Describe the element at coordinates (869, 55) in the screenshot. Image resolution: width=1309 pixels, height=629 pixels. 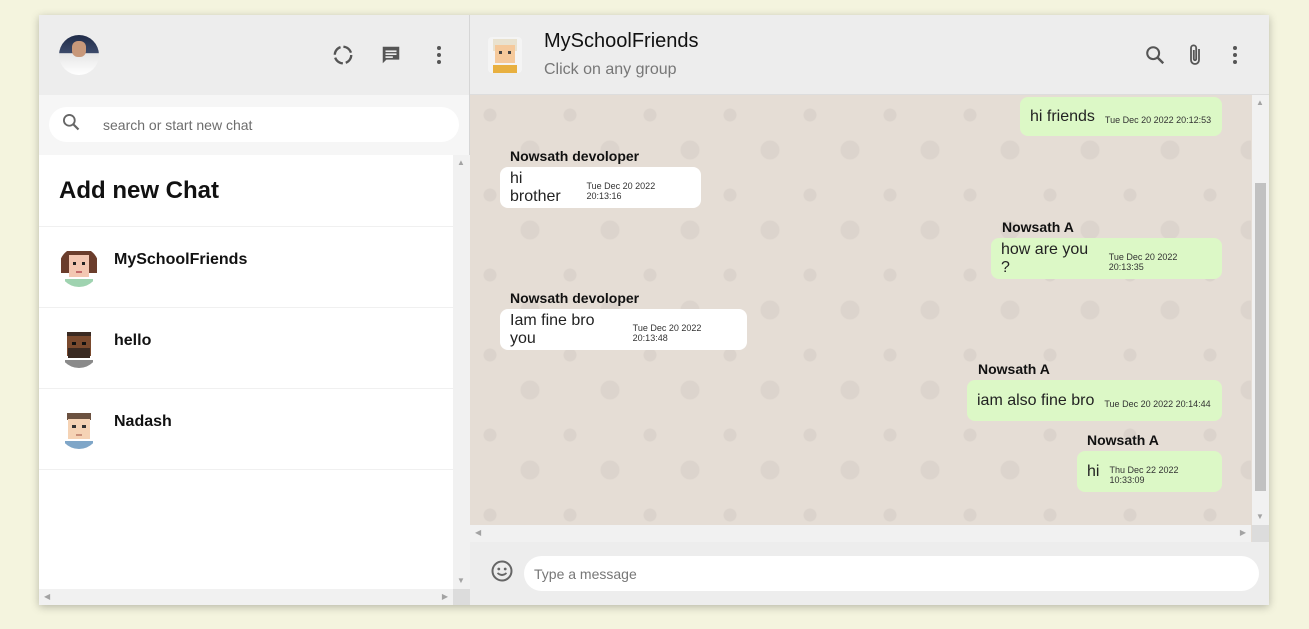
I see `chat-header: MySchoolFriends Click on any group` at that location.